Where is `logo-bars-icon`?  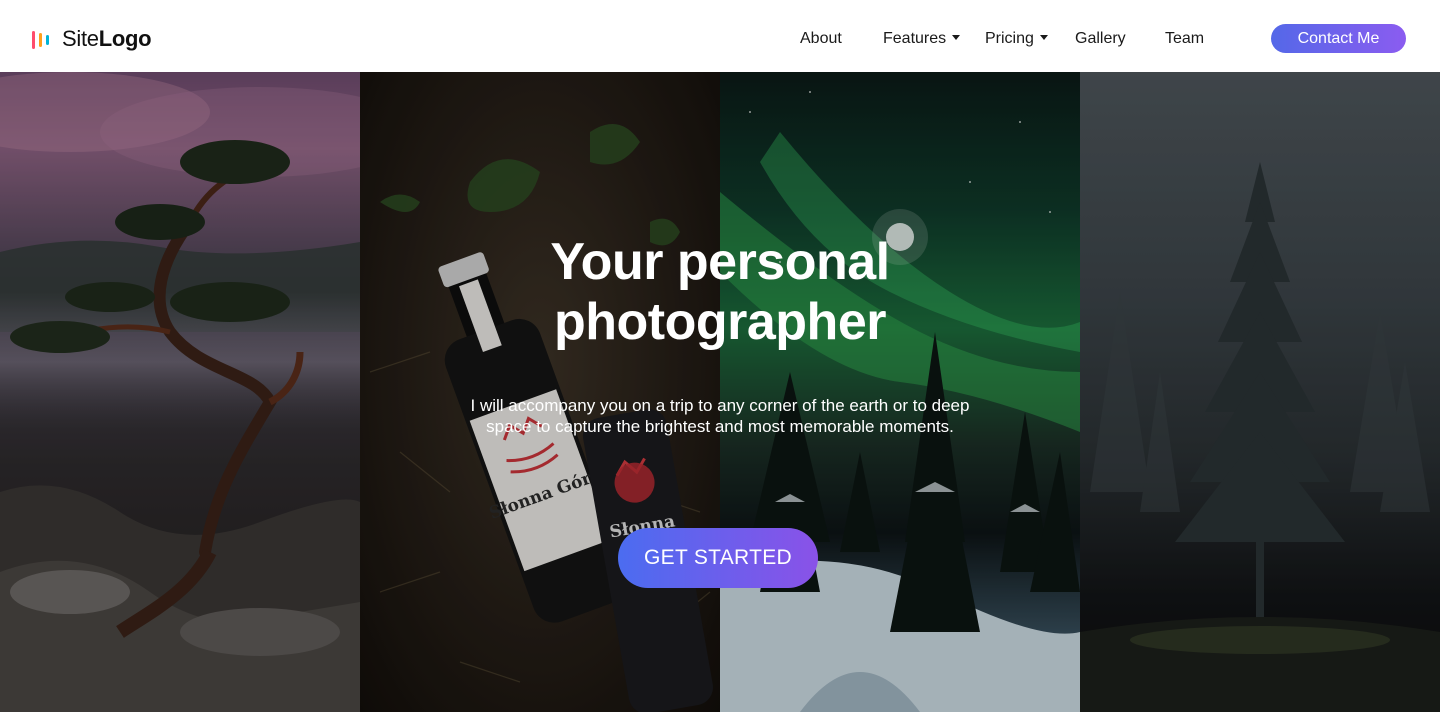 logo-bars-icon is located at coordinates (44, 39).